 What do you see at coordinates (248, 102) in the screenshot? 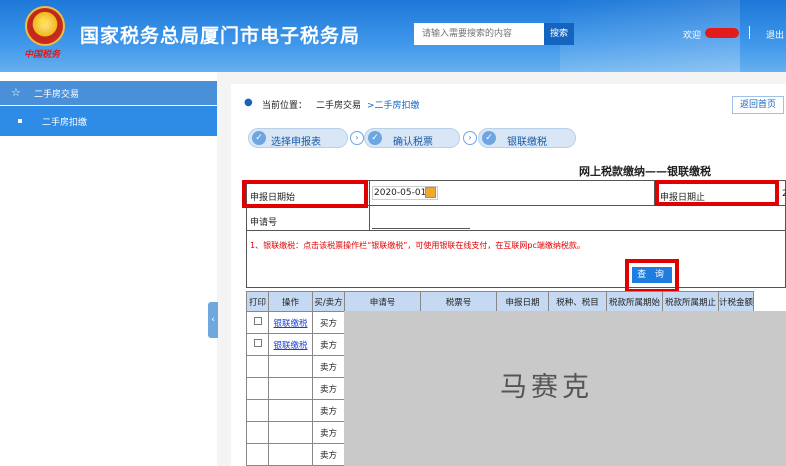
I see `location-pin-icon: ●` at bounding box center [248, 102].